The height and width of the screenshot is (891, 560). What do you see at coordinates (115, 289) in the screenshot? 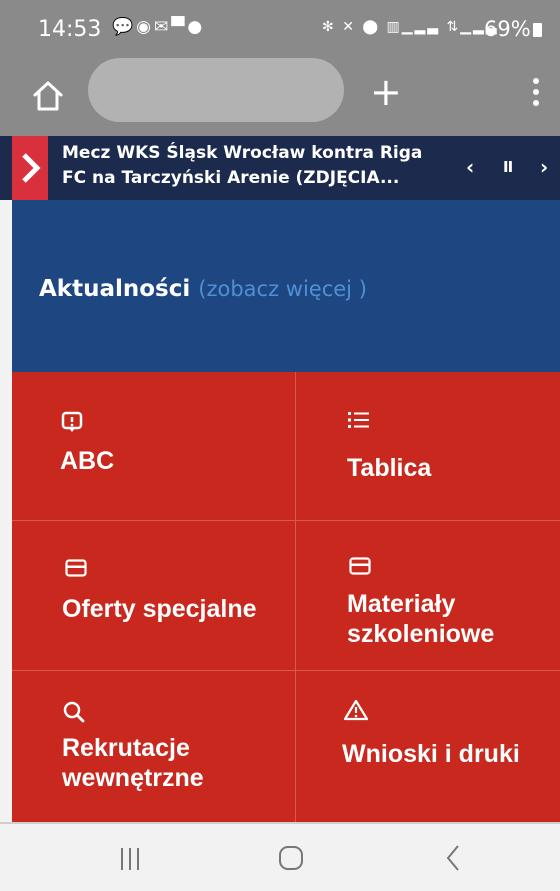
I see `news-title: Aktualności` at bounding box center [115, 289].